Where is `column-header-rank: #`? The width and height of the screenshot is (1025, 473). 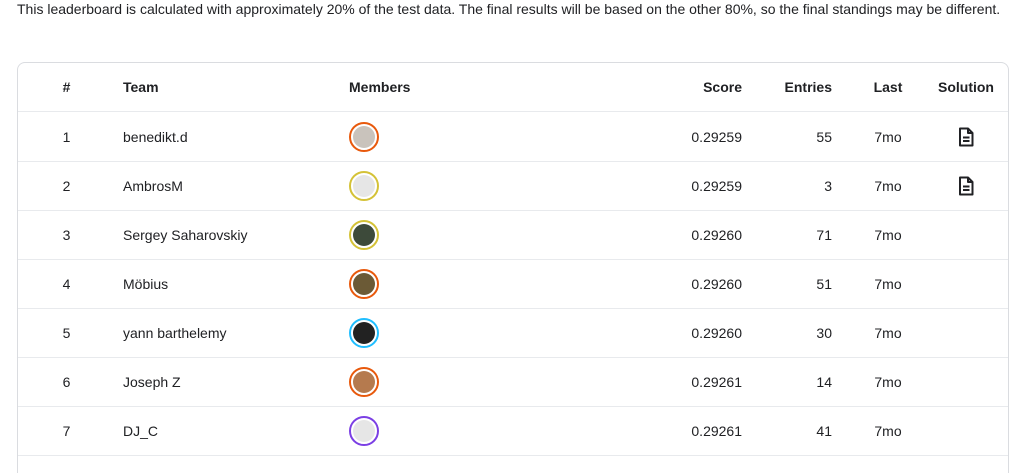
column-header-rank: # is located at coordinates (66, 87).